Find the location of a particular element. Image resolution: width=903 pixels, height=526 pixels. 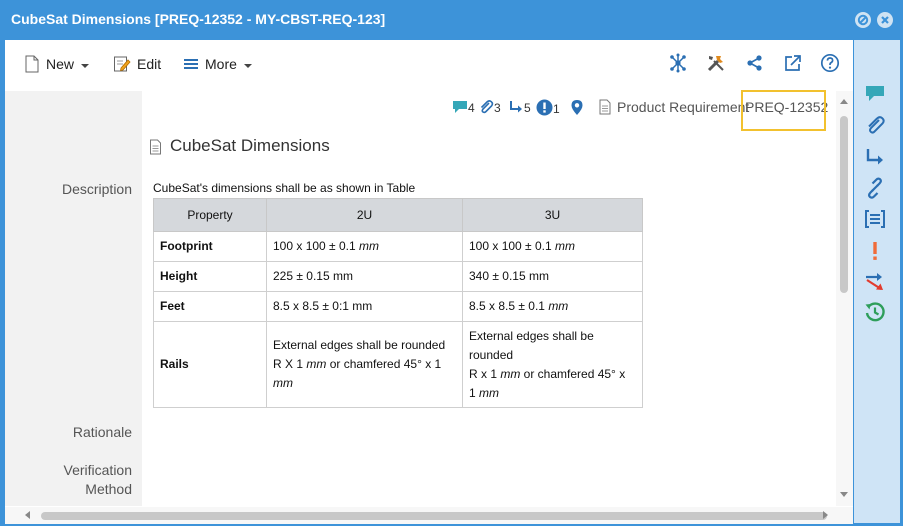

edit-button: Edit is located at coordinates (137, 64).